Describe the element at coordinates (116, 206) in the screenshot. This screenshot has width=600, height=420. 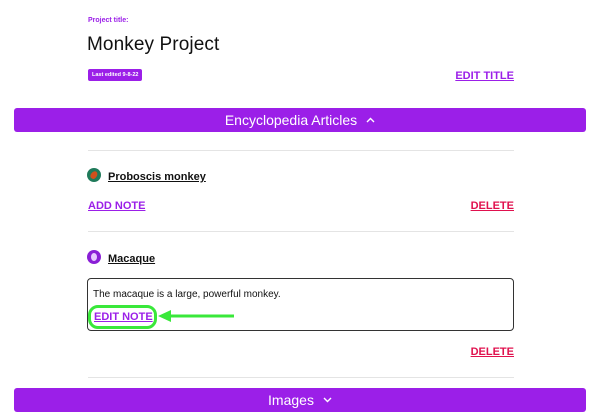
I see `add-note-button: ADD NOTE` at that location.